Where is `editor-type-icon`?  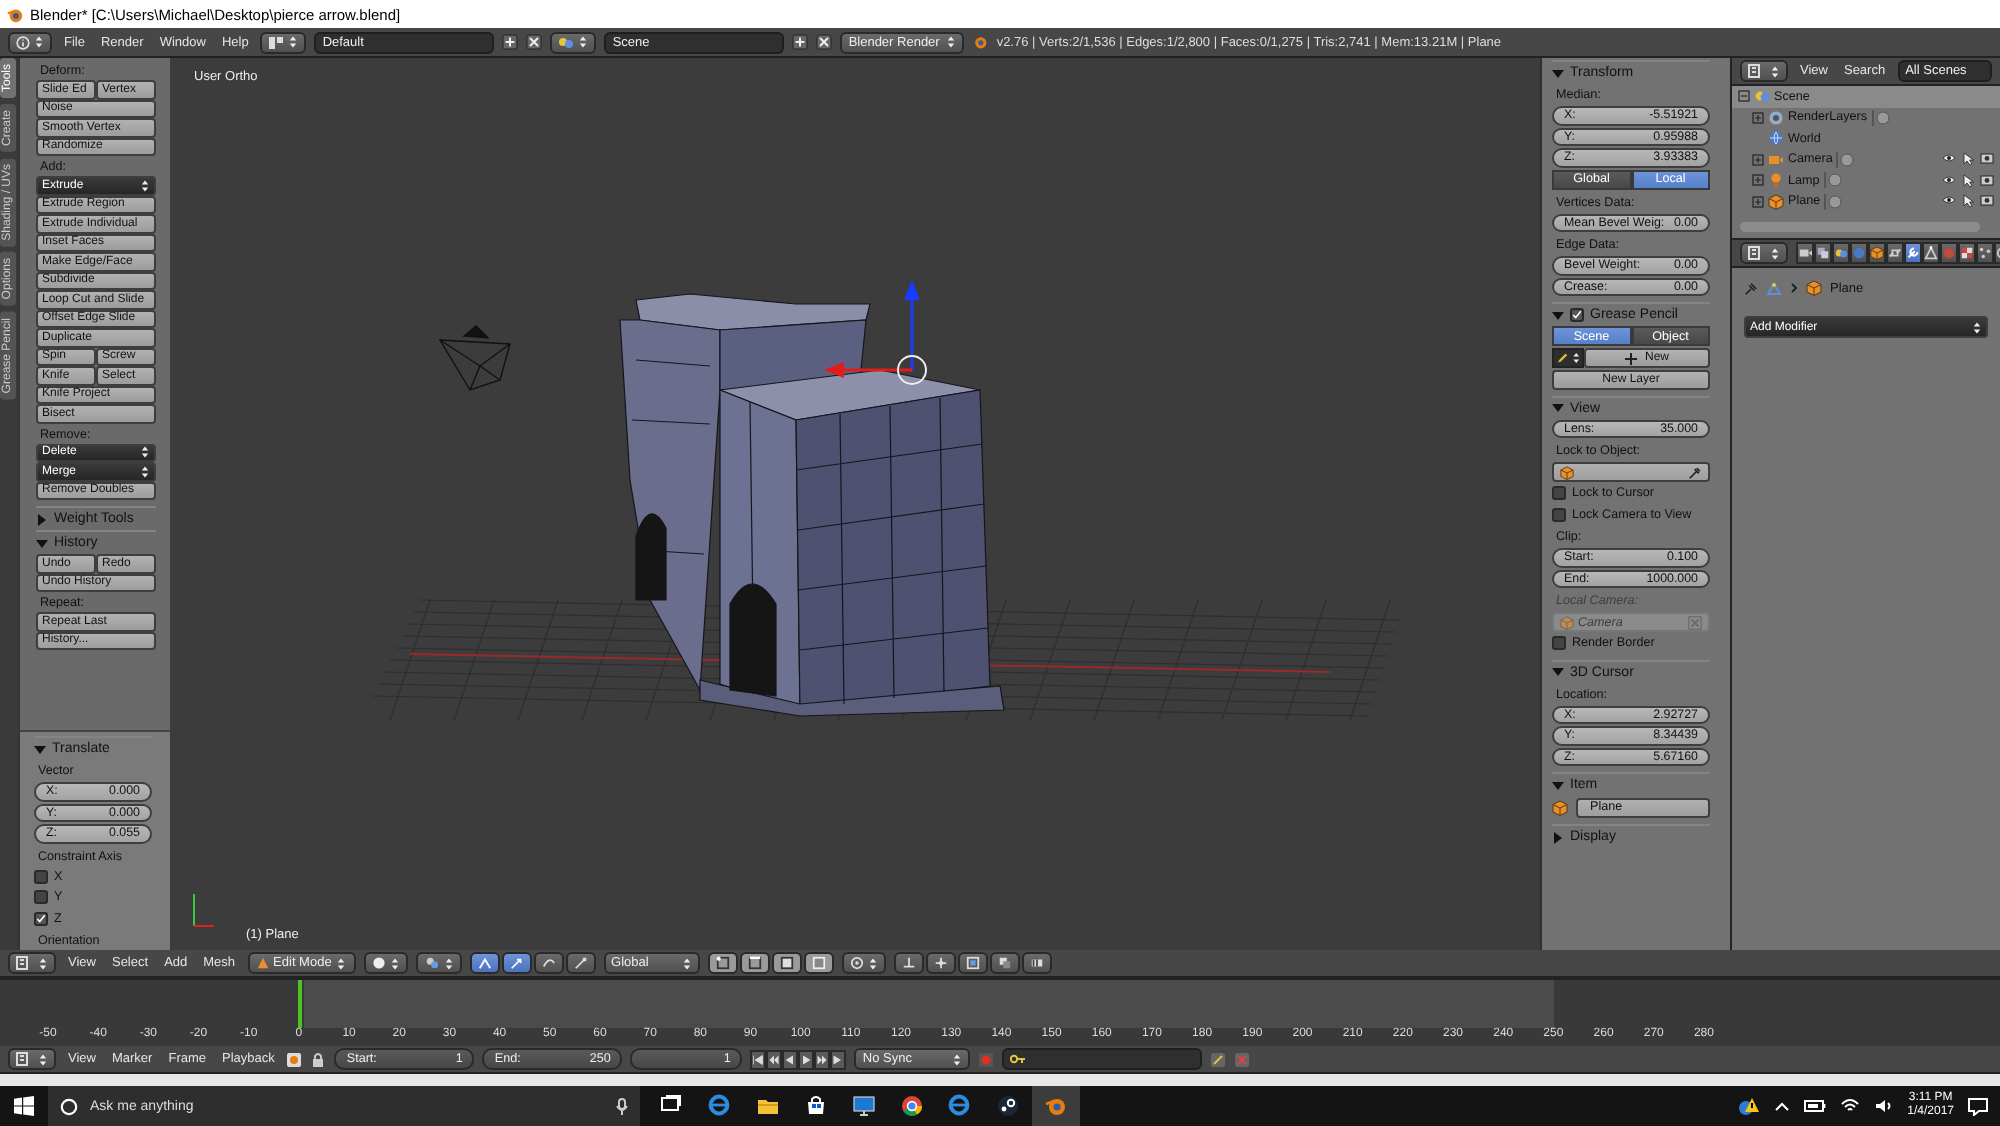
editor-type-icon is located at coordinates (1757, 253).